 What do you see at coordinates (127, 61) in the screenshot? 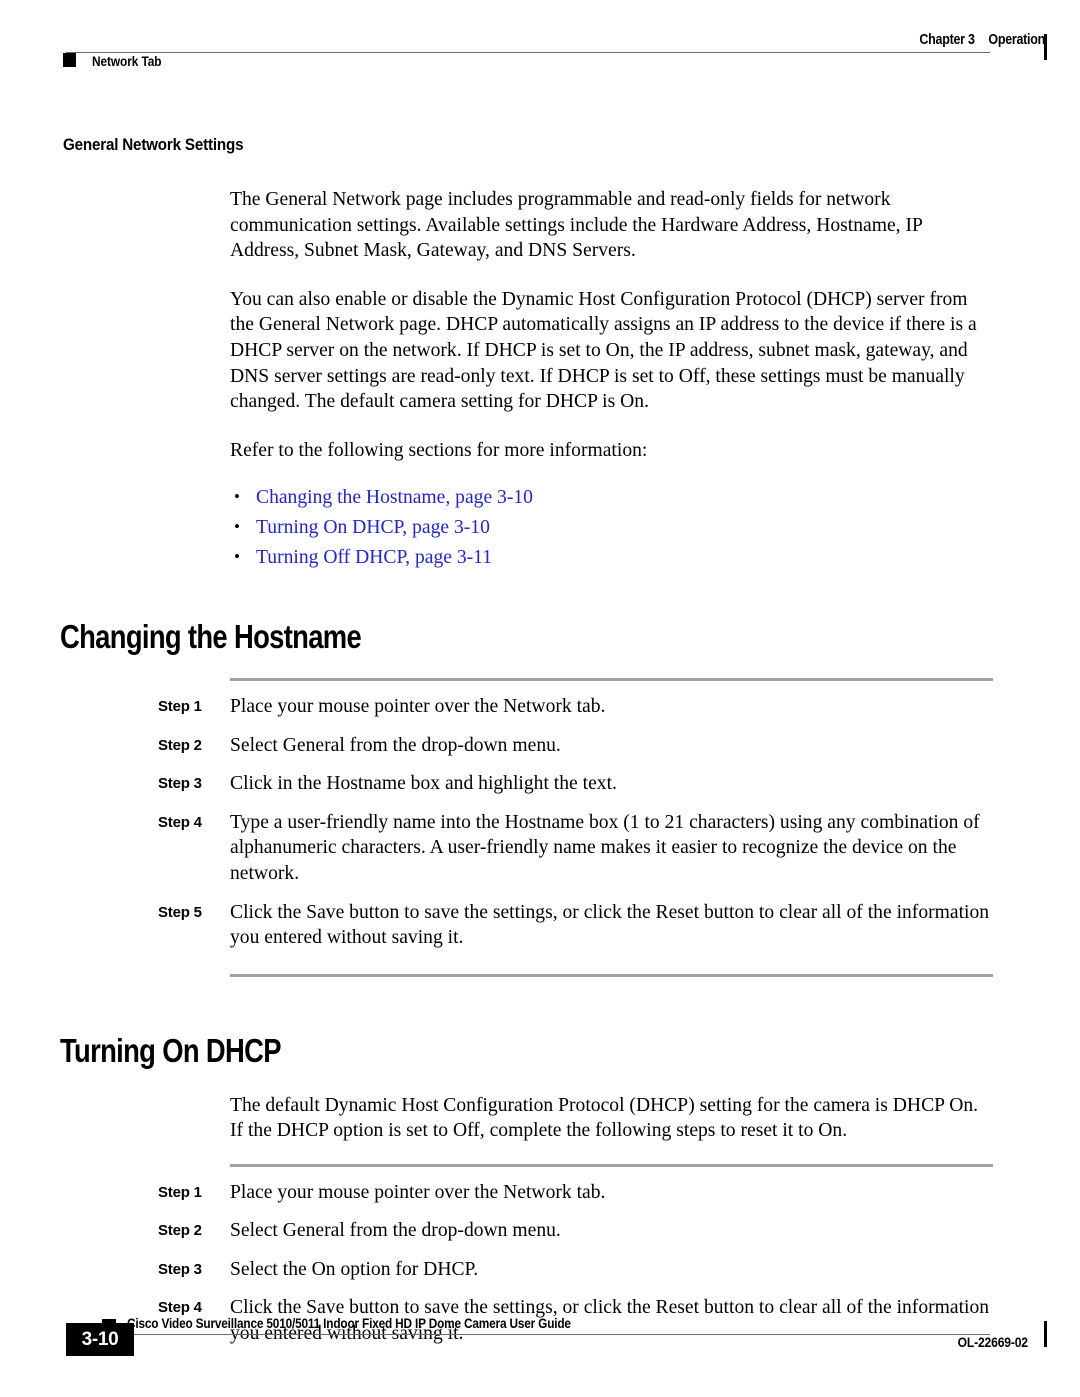
I see `running-head-label: Network Tab` at bounding box center [127, 61].